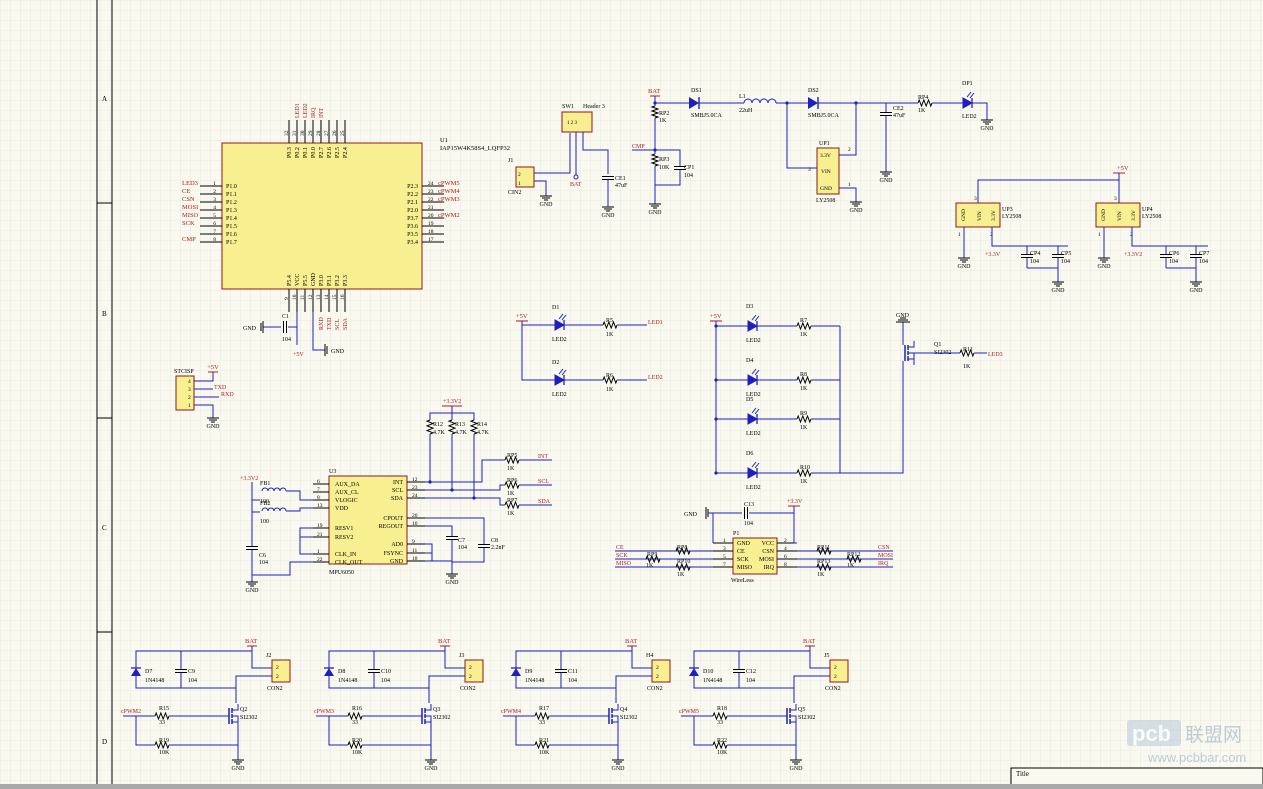 The width and height of the screenshot is (1263, 789). What do you see at coordinates (154, 681) in the screenshot?
I see `schematic-label: 1N4148` at bounding box center [154, 681].